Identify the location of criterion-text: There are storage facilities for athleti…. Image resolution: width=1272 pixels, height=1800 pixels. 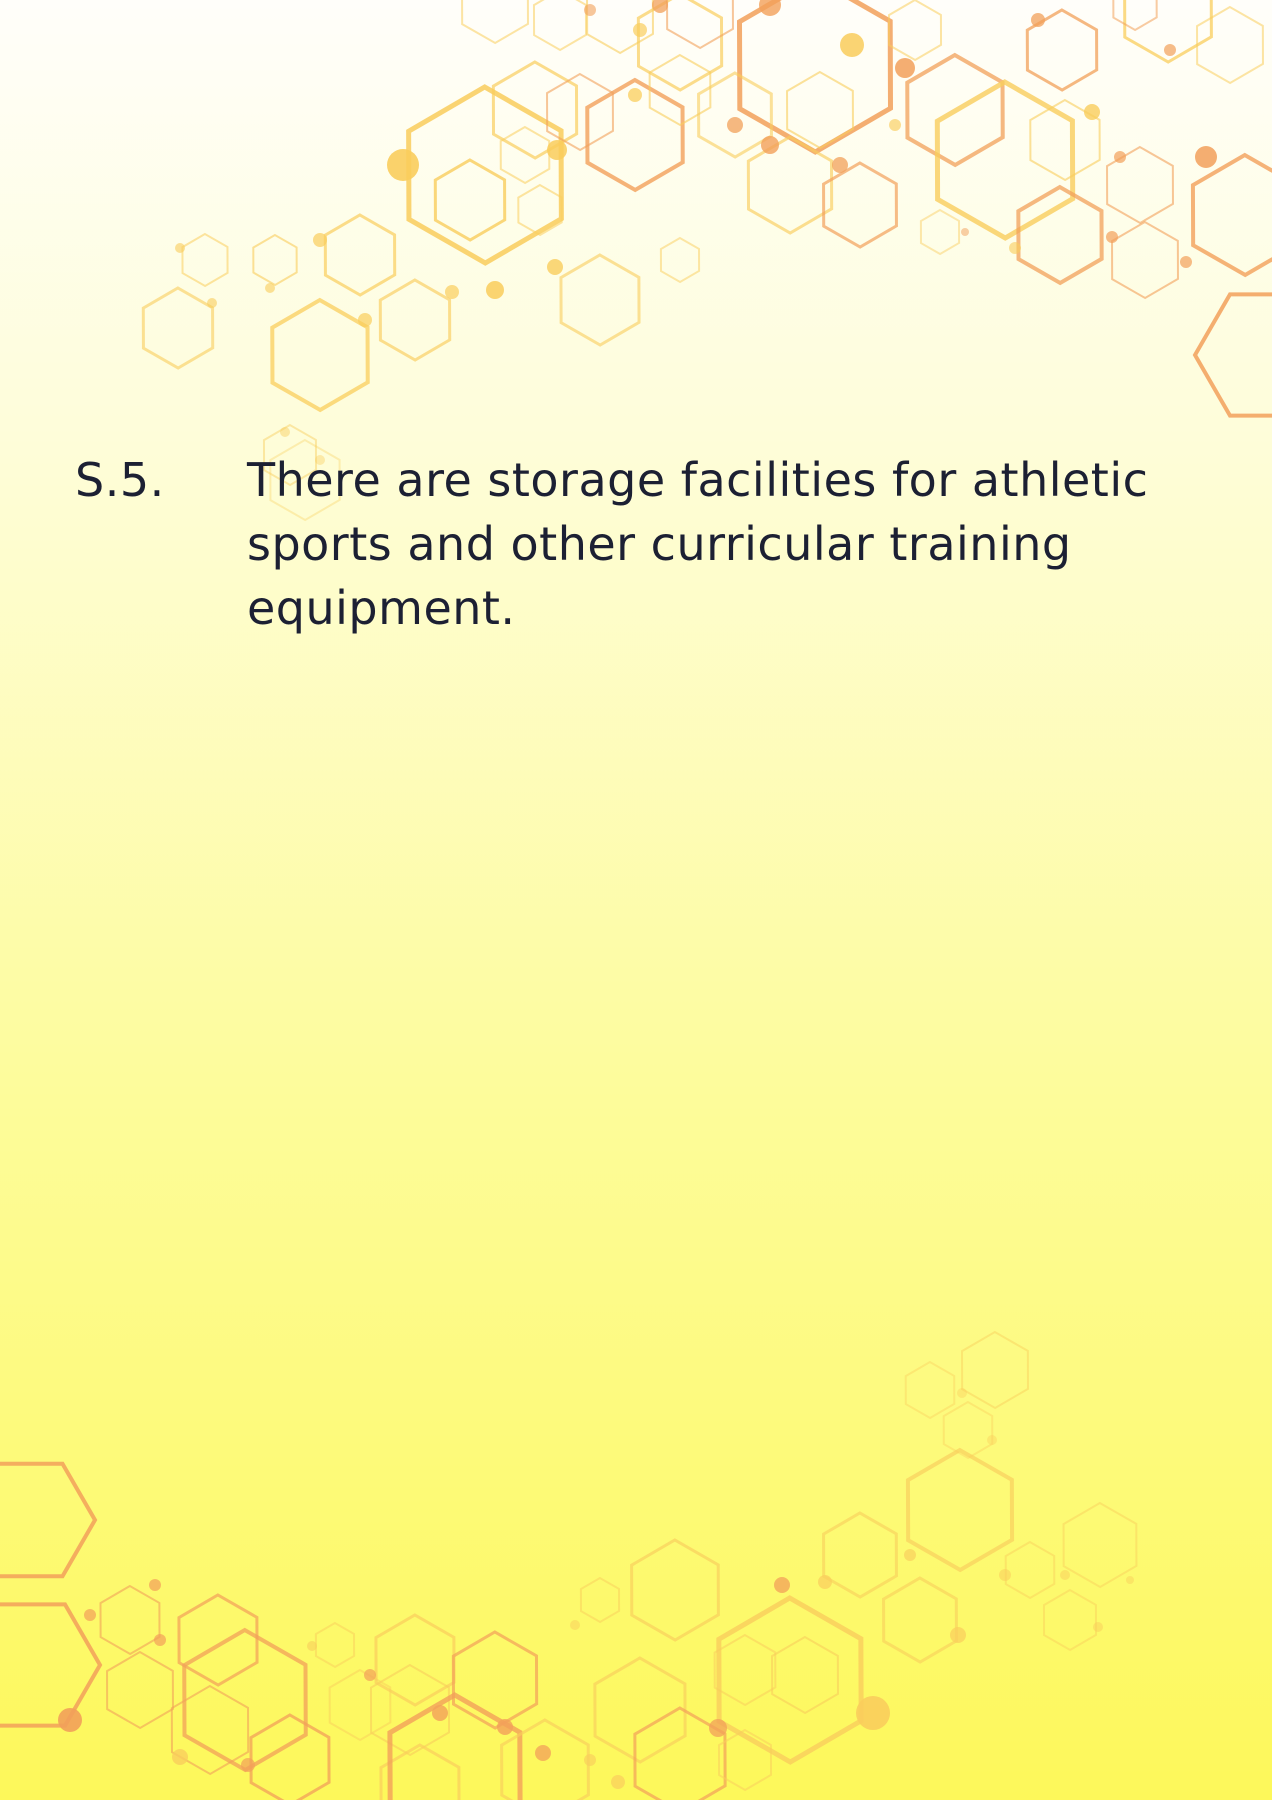
(698, 544).